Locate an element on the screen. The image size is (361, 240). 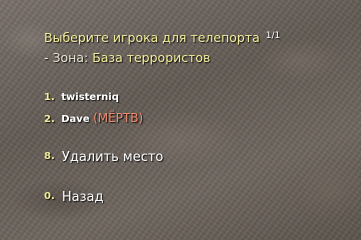
item-number: 1. is located at coordinates (49, 97).